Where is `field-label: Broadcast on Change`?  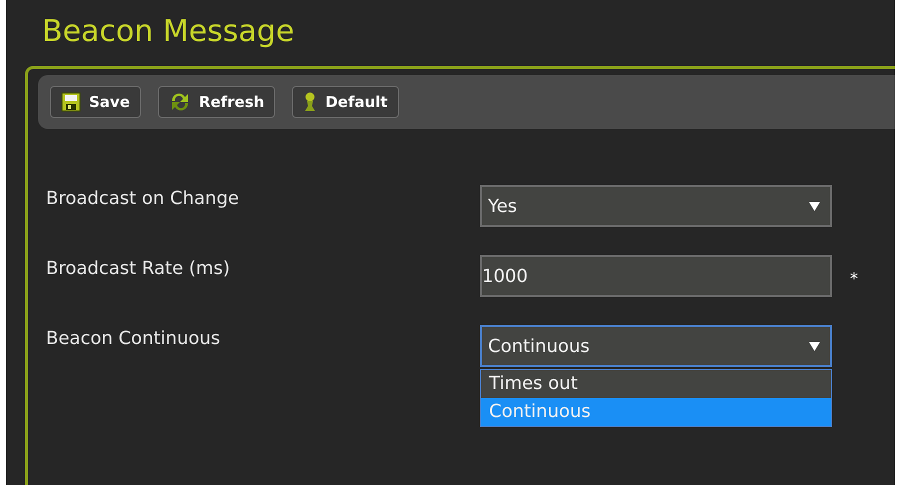
field-label: Broadcast on Change is located at coordinates (142, 199).